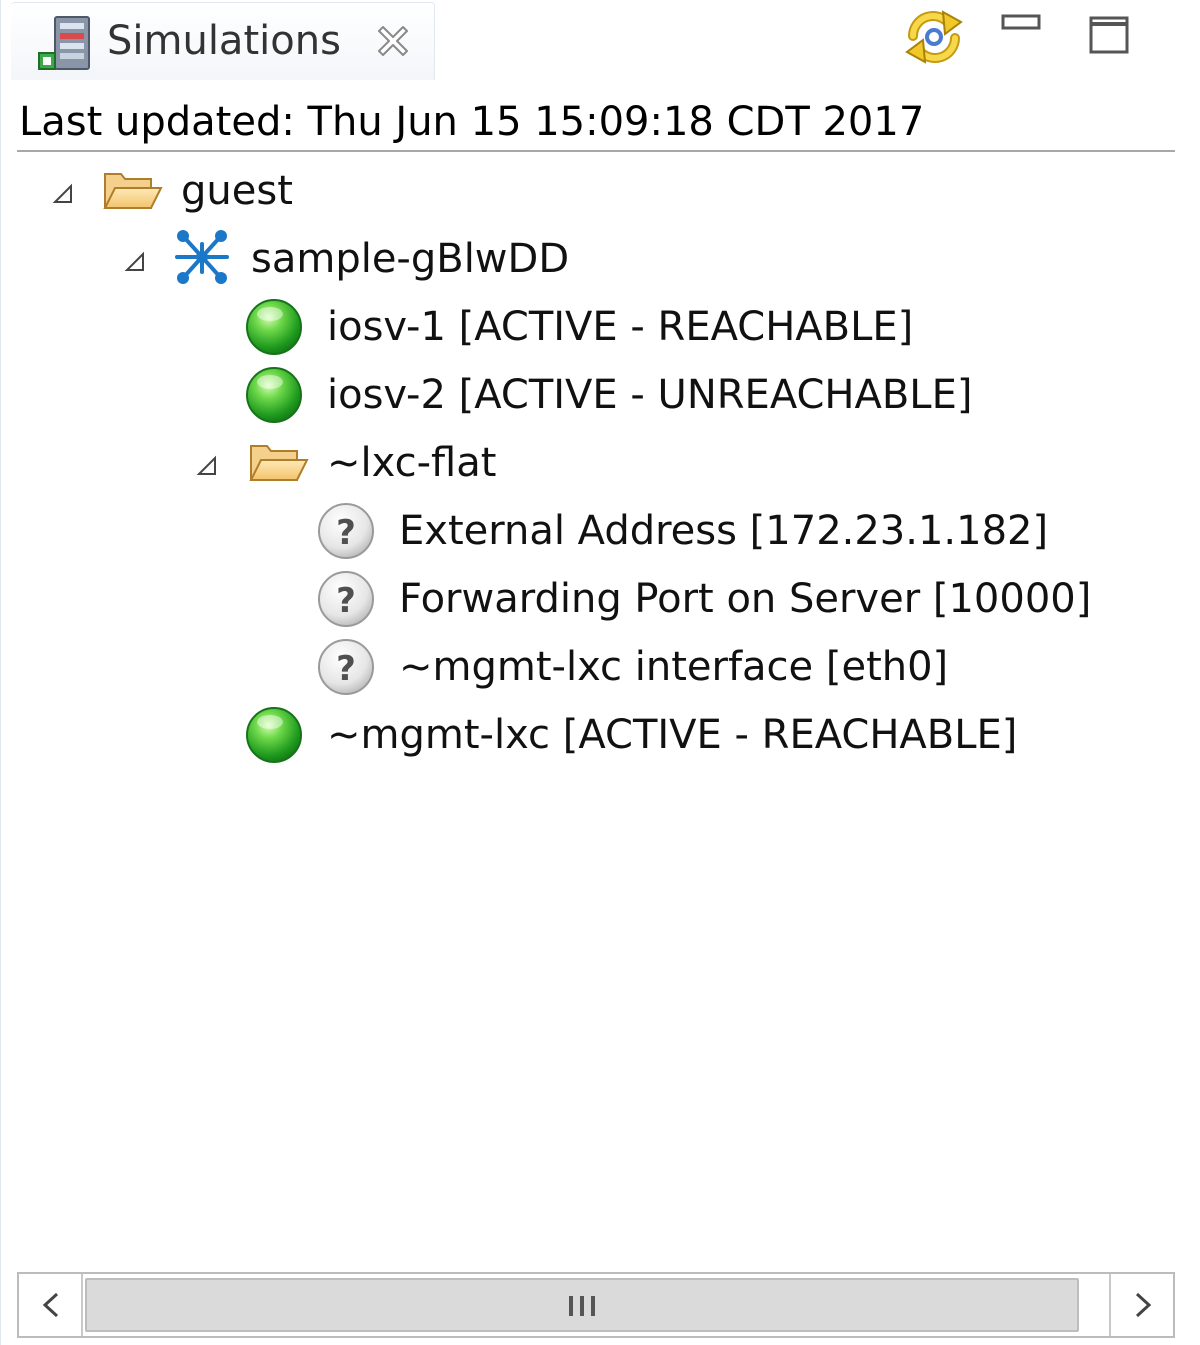  I want to click on tree-node-label: ~lxc-flat, so click(412, 463).